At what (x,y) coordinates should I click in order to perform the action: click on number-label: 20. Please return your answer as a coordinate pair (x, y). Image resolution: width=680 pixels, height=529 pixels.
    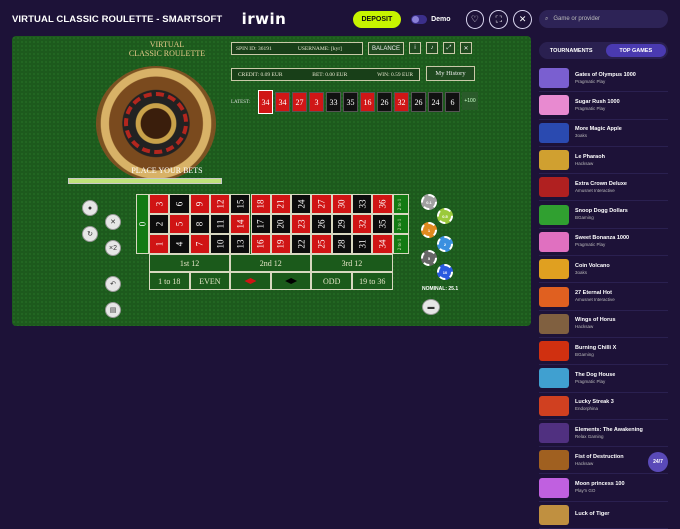
    Looking at the image, I should click on (280, 224).